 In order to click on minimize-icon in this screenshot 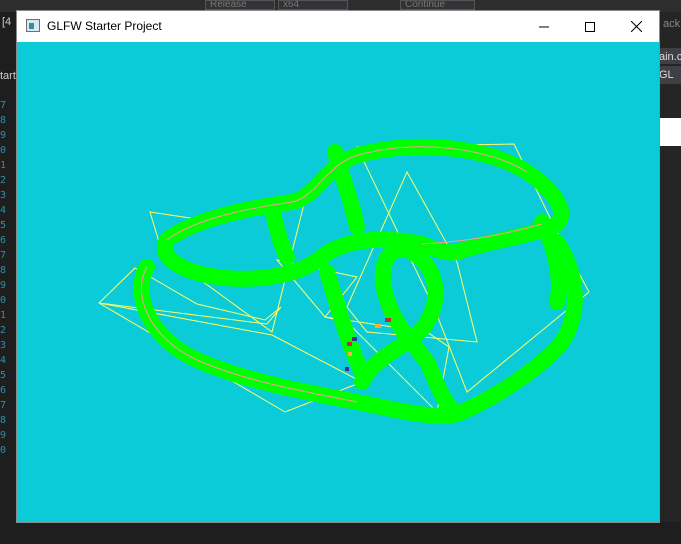, I will do `click(544, 26)`.